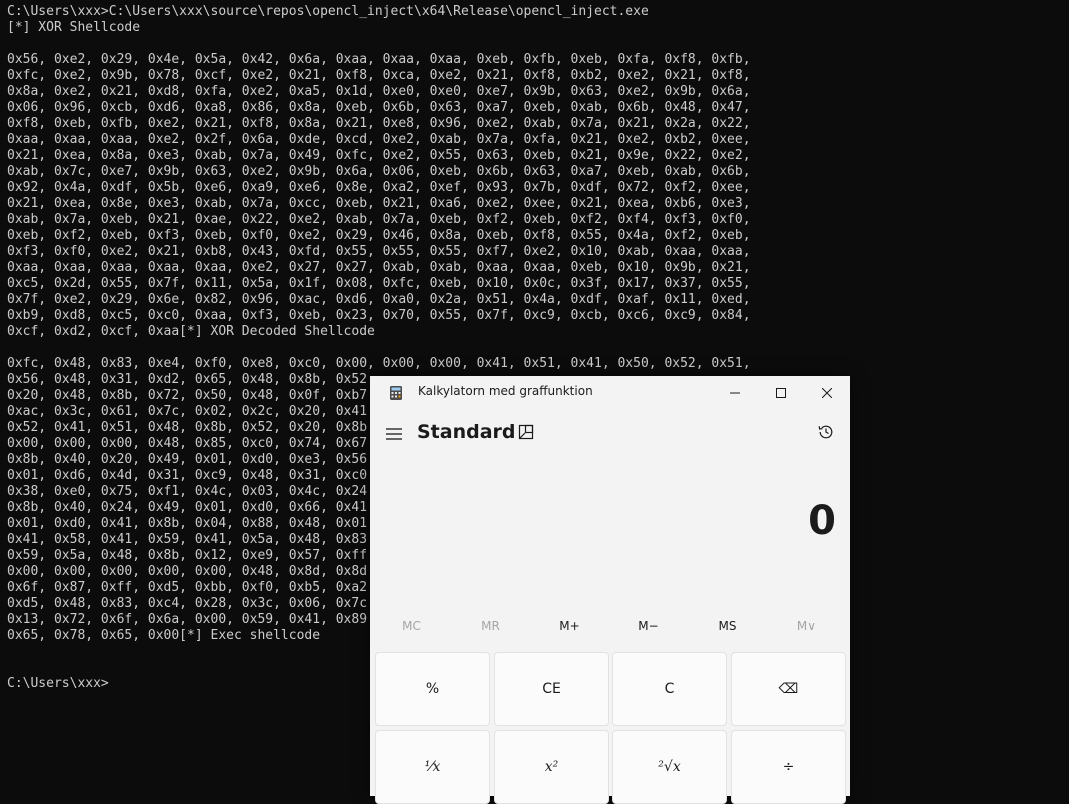 Image resolution: width=1069 pixels, height=804 pixels. Describe the element at coordinates (411, 626) in the screenshot. I see `memory-clear-button: MC` at that location.